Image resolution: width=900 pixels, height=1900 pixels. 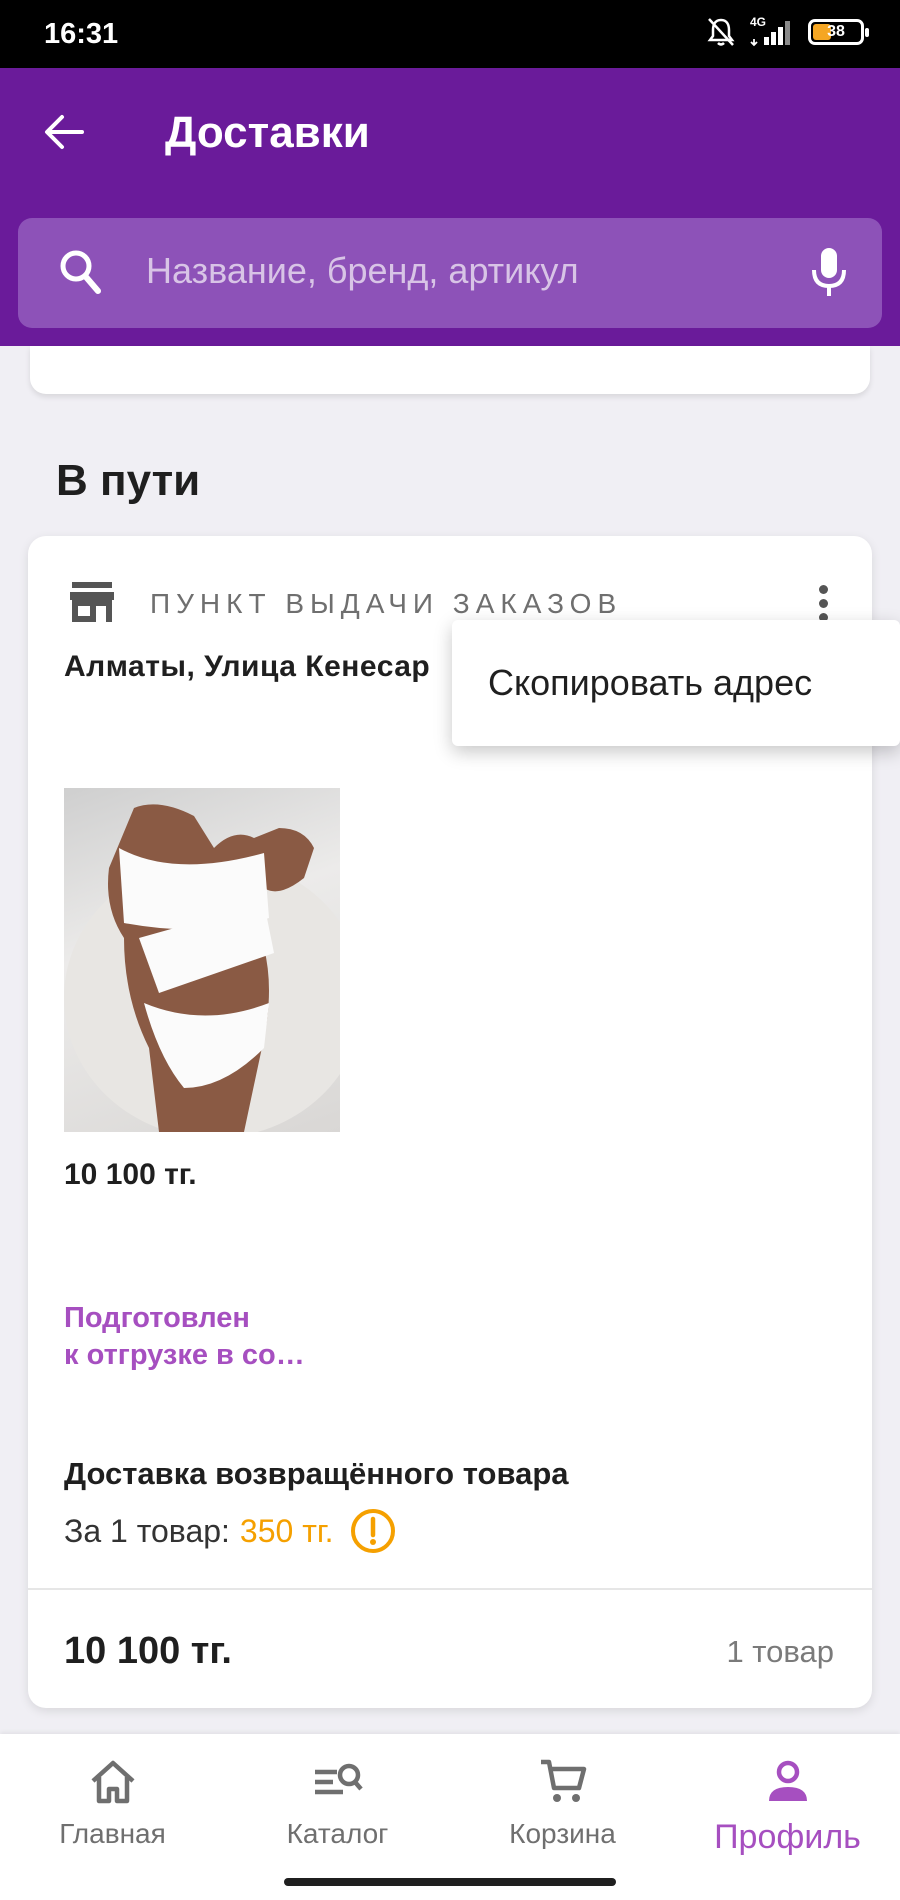 I want to click on store-icon, so click(x=92, y=602).